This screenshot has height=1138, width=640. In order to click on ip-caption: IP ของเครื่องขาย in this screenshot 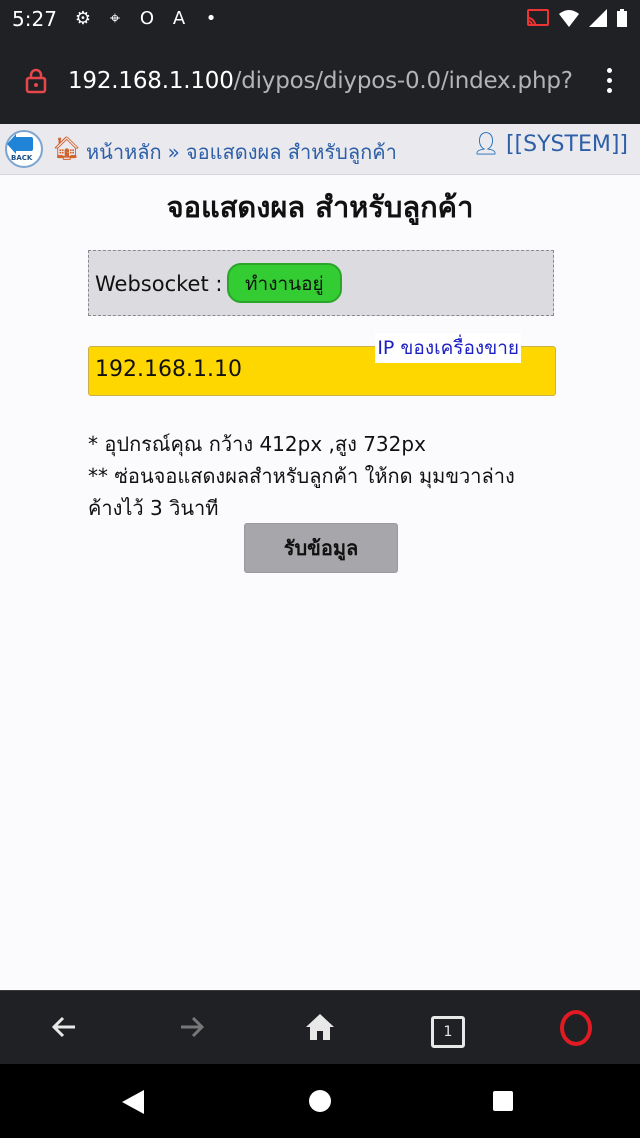, I will do `click(448, 348)`.